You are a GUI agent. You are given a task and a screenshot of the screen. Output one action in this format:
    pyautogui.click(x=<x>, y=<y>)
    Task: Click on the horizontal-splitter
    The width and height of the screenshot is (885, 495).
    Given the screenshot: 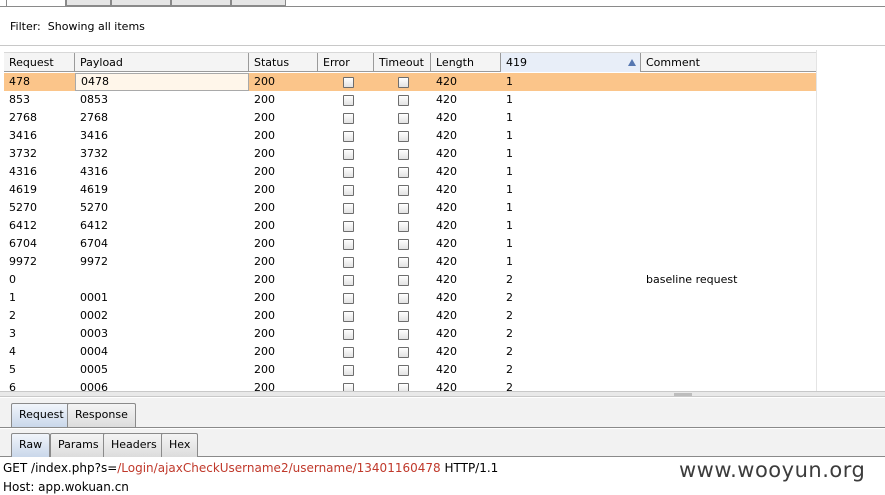 What is the action you would take?
    pyautogui.click(x=442, y=394)
    